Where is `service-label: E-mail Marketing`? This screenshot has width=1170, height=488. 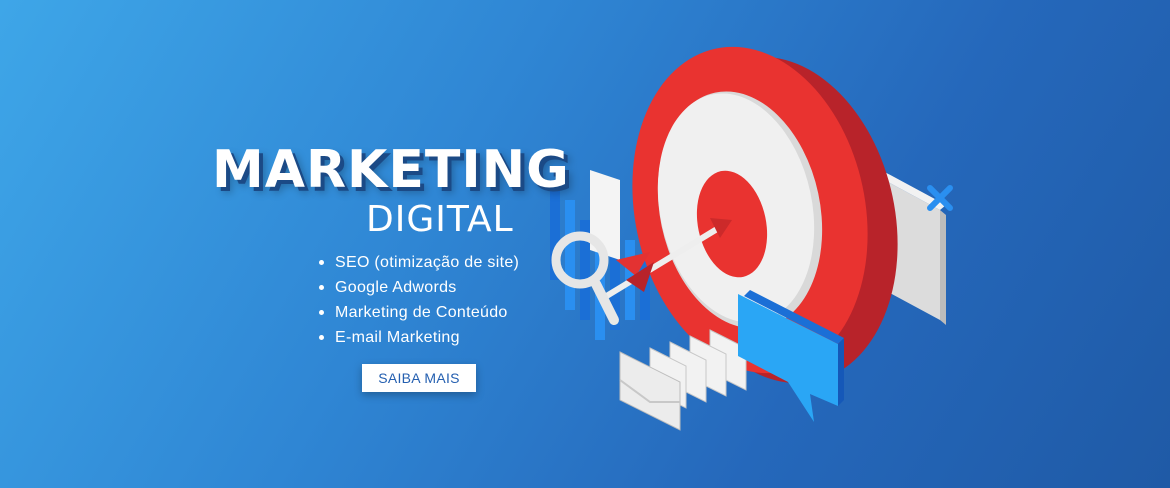
service-label: E-mail Marketing is located at coordinates (397, 337).